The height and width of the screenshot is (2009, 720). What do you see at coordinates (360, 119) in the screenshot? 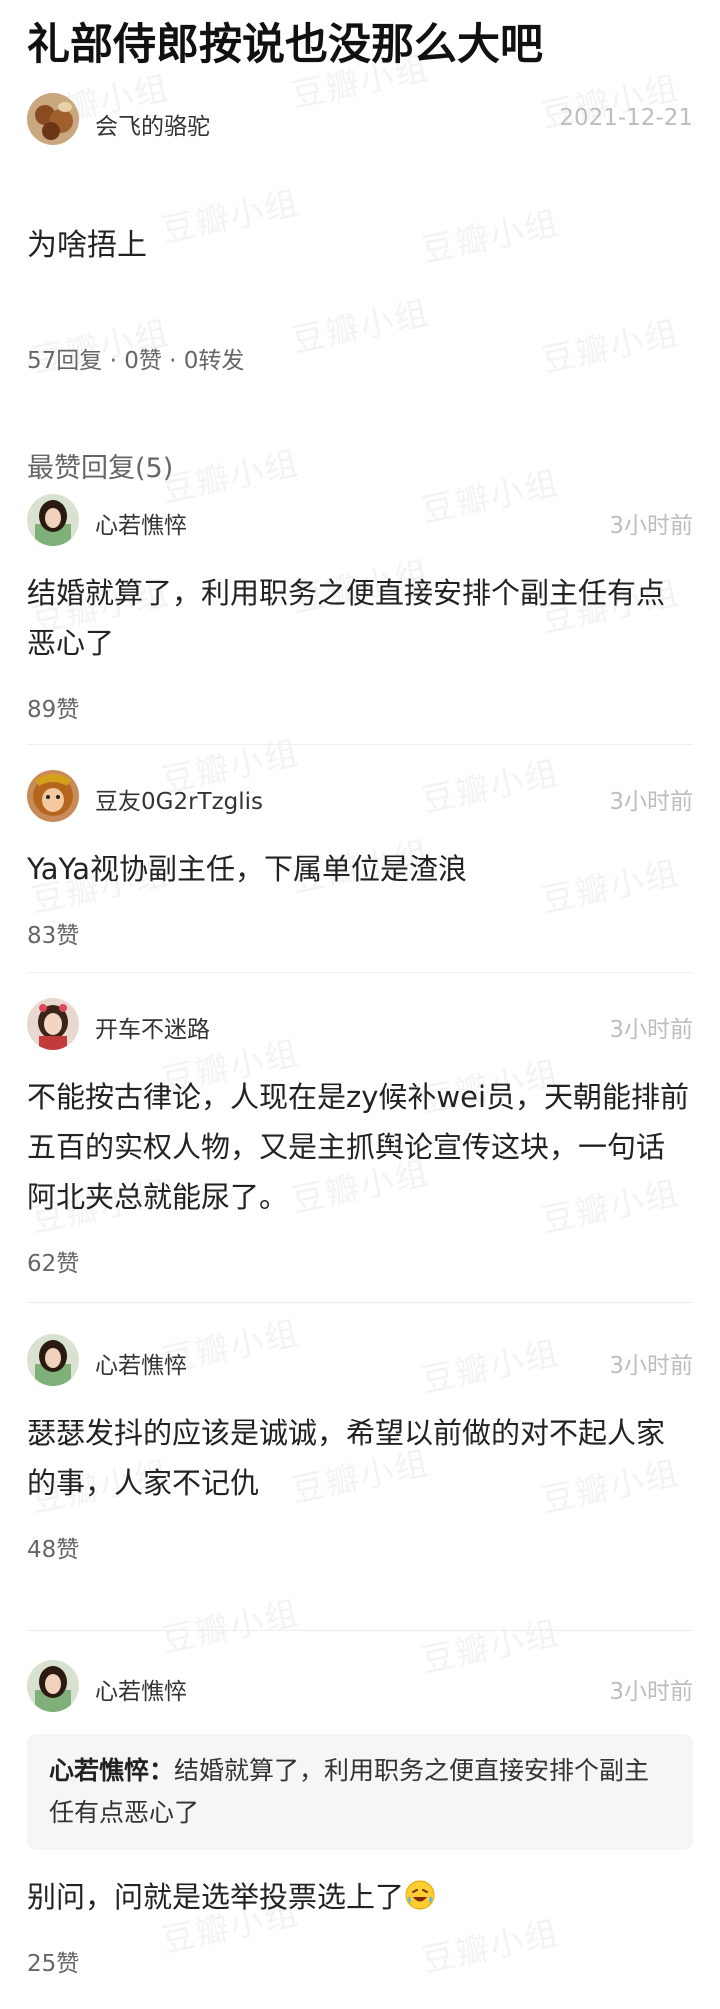
I see `author-row: 会飞的骆驼 2021-12-21` at bounding box center [360, 119].